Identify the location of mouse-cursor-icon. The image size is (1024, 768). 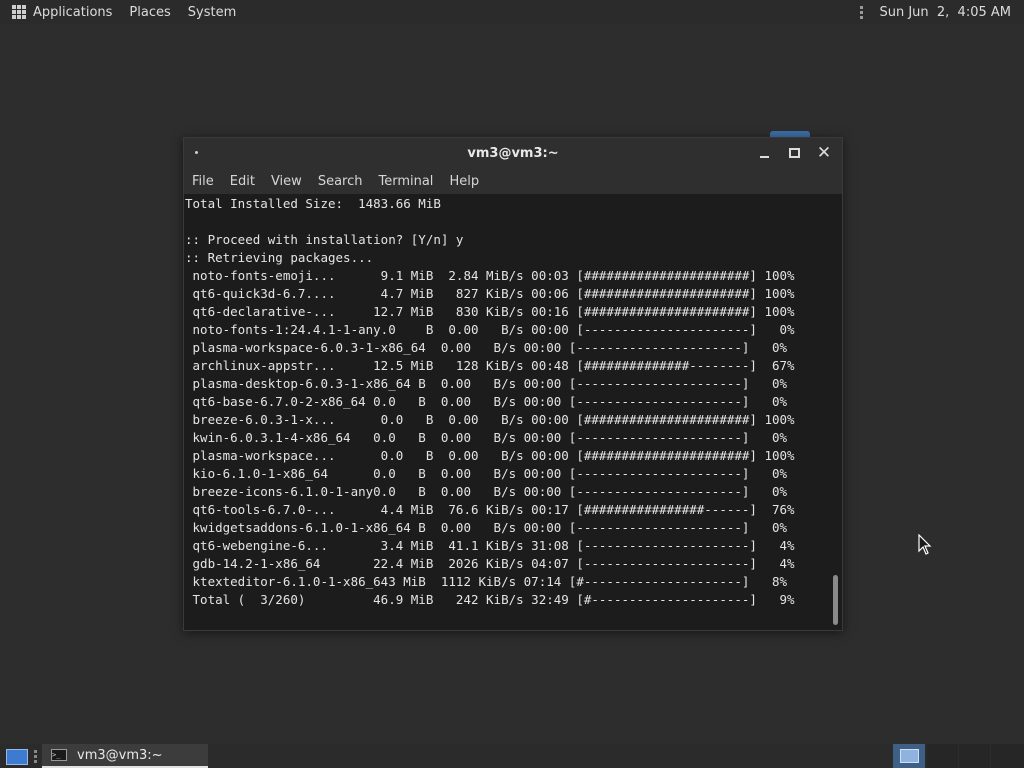
(925, 544).